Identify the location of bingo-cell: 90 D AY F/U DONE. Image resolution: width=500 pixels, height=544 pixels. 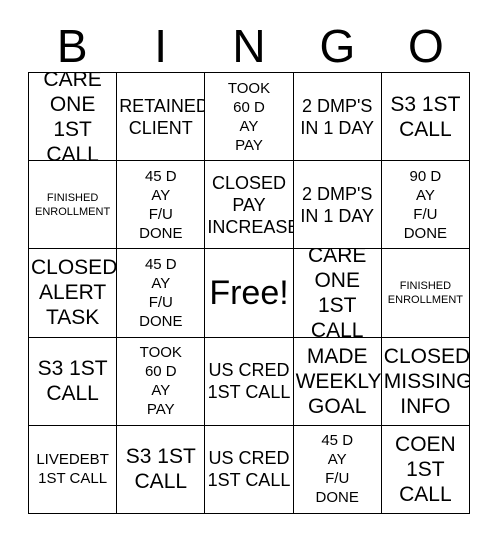
(425, 205).